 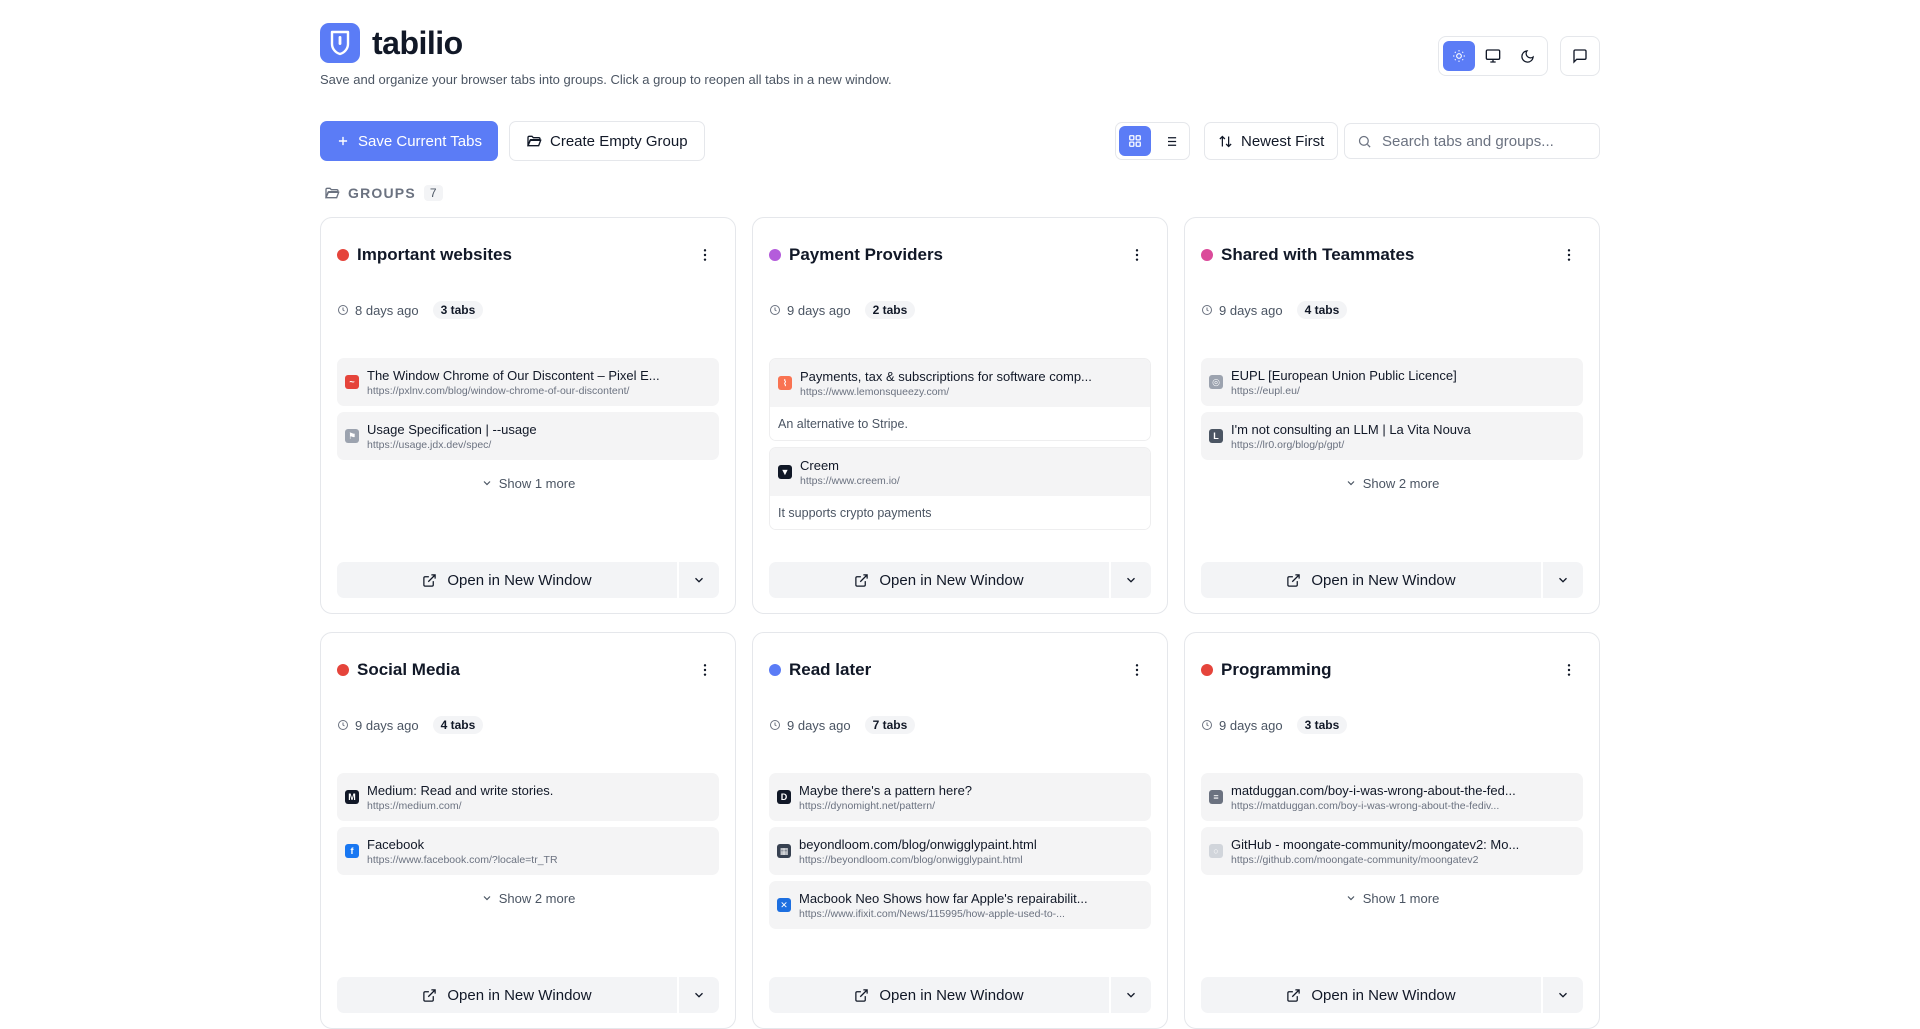 What do you see at coordinates (1401, 483) in the screenshot?
I see `show-more-label: Show 2 more` at bounding box center [1401, 483].